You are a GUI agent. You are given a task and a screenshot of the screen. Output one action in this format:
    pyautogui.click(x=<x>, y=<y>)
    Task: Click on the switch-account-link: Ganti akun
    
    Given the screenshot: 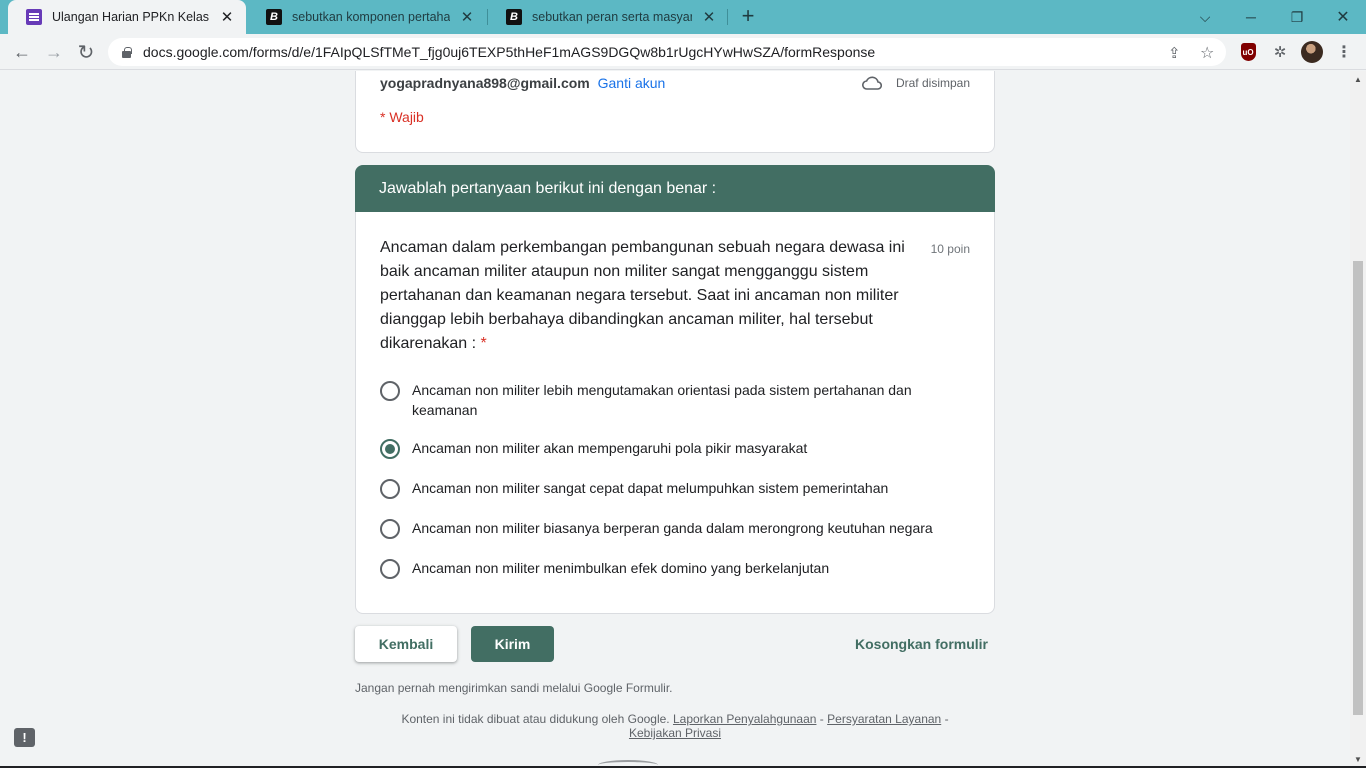 What is the action you would take?
    pyautogui.click(x=632, y=83)
    